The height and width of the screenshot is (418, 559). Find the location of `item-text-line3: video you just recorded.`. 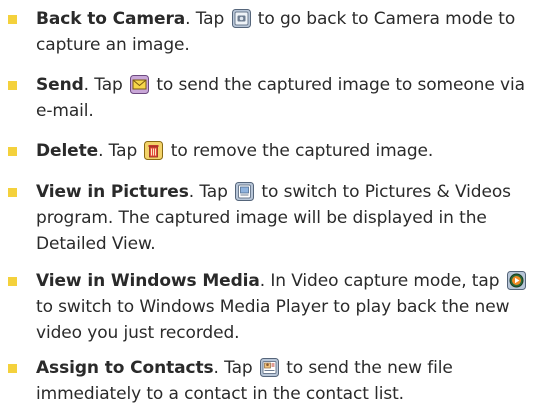

item-text-line3: video you just recorded. is located at coordinates (138, 333).